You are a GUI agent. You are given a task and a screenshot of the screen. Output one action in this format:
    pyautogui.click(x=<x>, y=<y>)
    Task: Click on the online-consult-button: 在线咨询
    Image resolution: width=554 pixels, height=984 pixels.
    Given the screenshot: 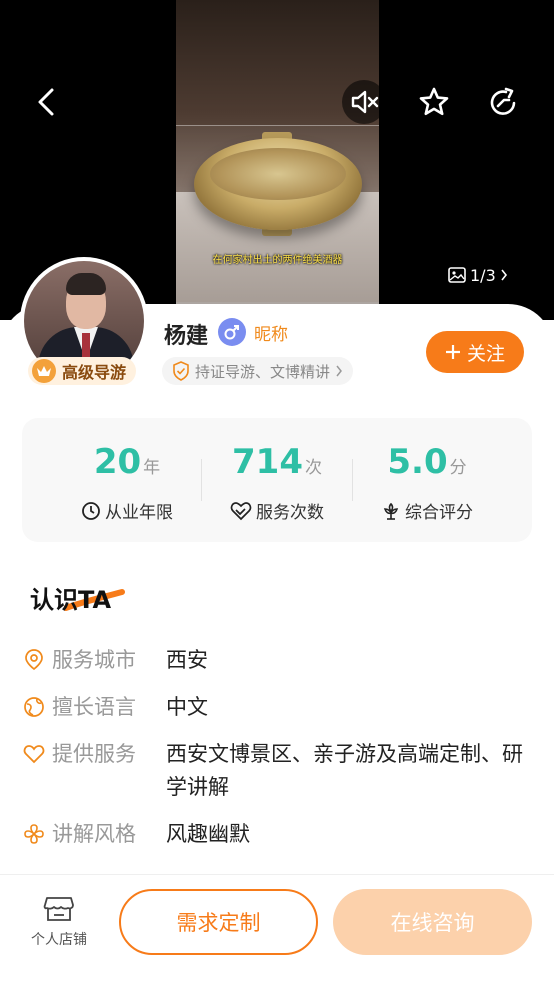 What is the action you would take?
    pyautogui.click(x=432, y=922)
    